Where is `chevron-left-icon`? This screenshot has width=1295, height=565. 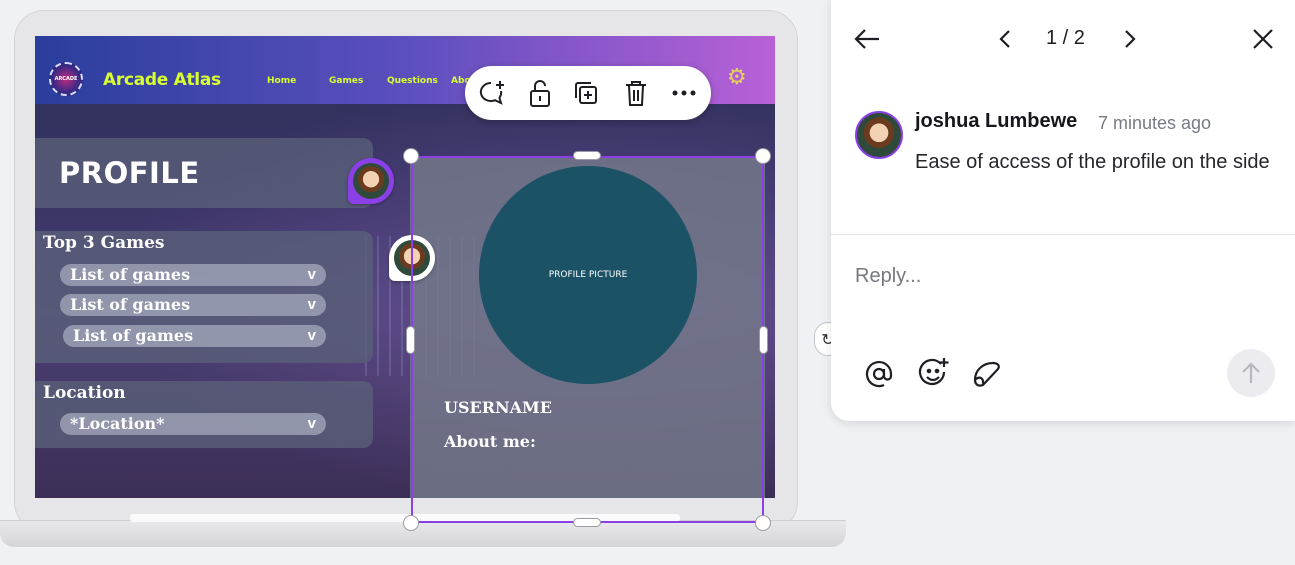
chevron-left-icon is located at coordinates (1005, 39).